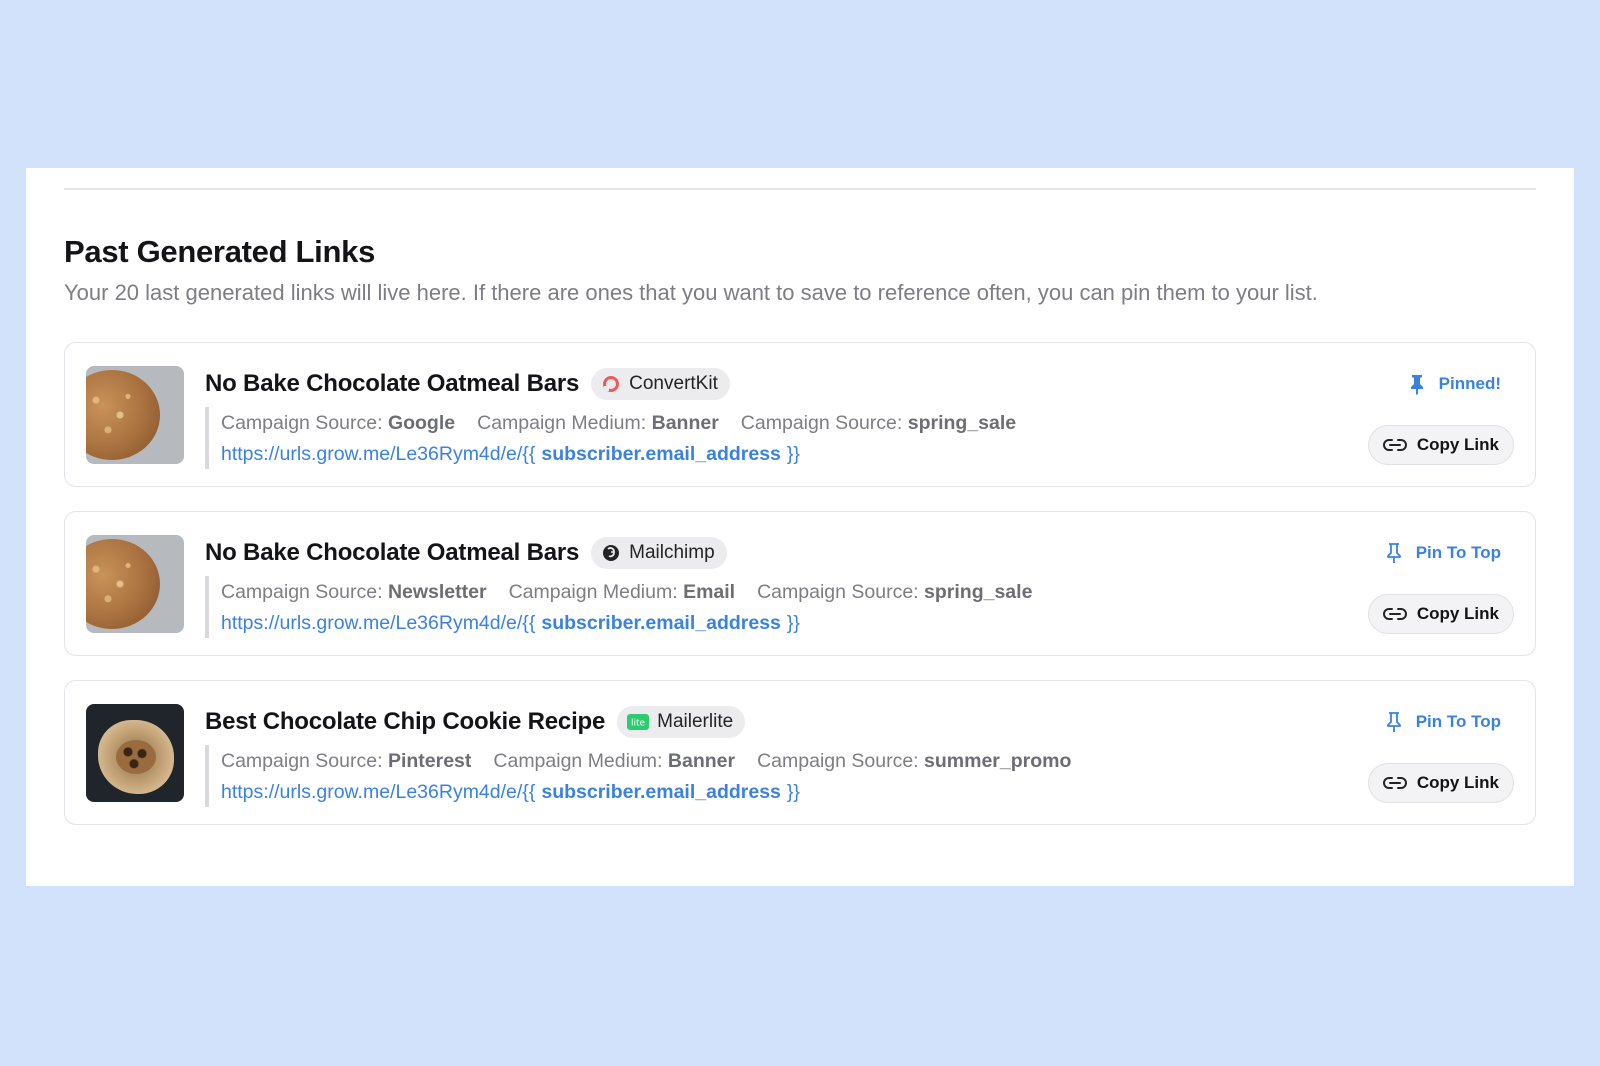 The height and width of the screenshot is (1066, 1600). What do you see at coordinates (800, 189) in the screenshot?
I see `divider` at bounding box center [800, 189].